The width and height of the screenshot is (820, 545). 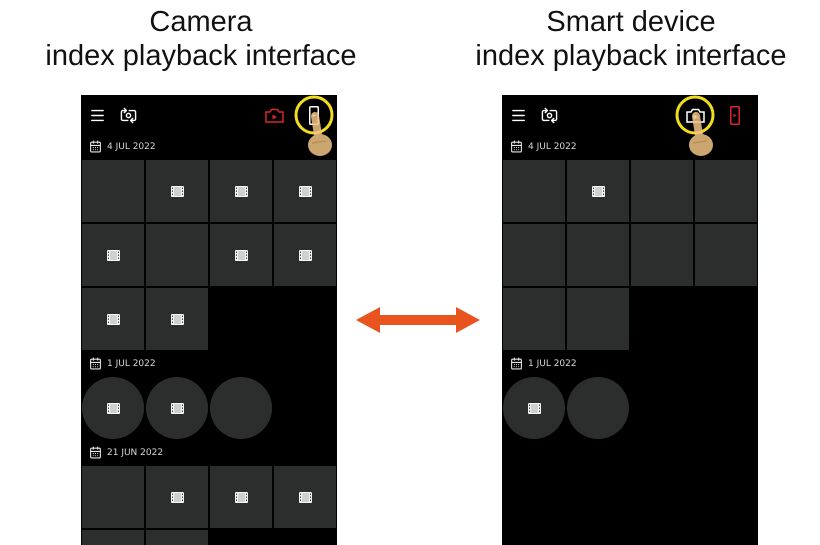 I want to click on date-label: 21 JUN 2022, so click(x=135, y=453).